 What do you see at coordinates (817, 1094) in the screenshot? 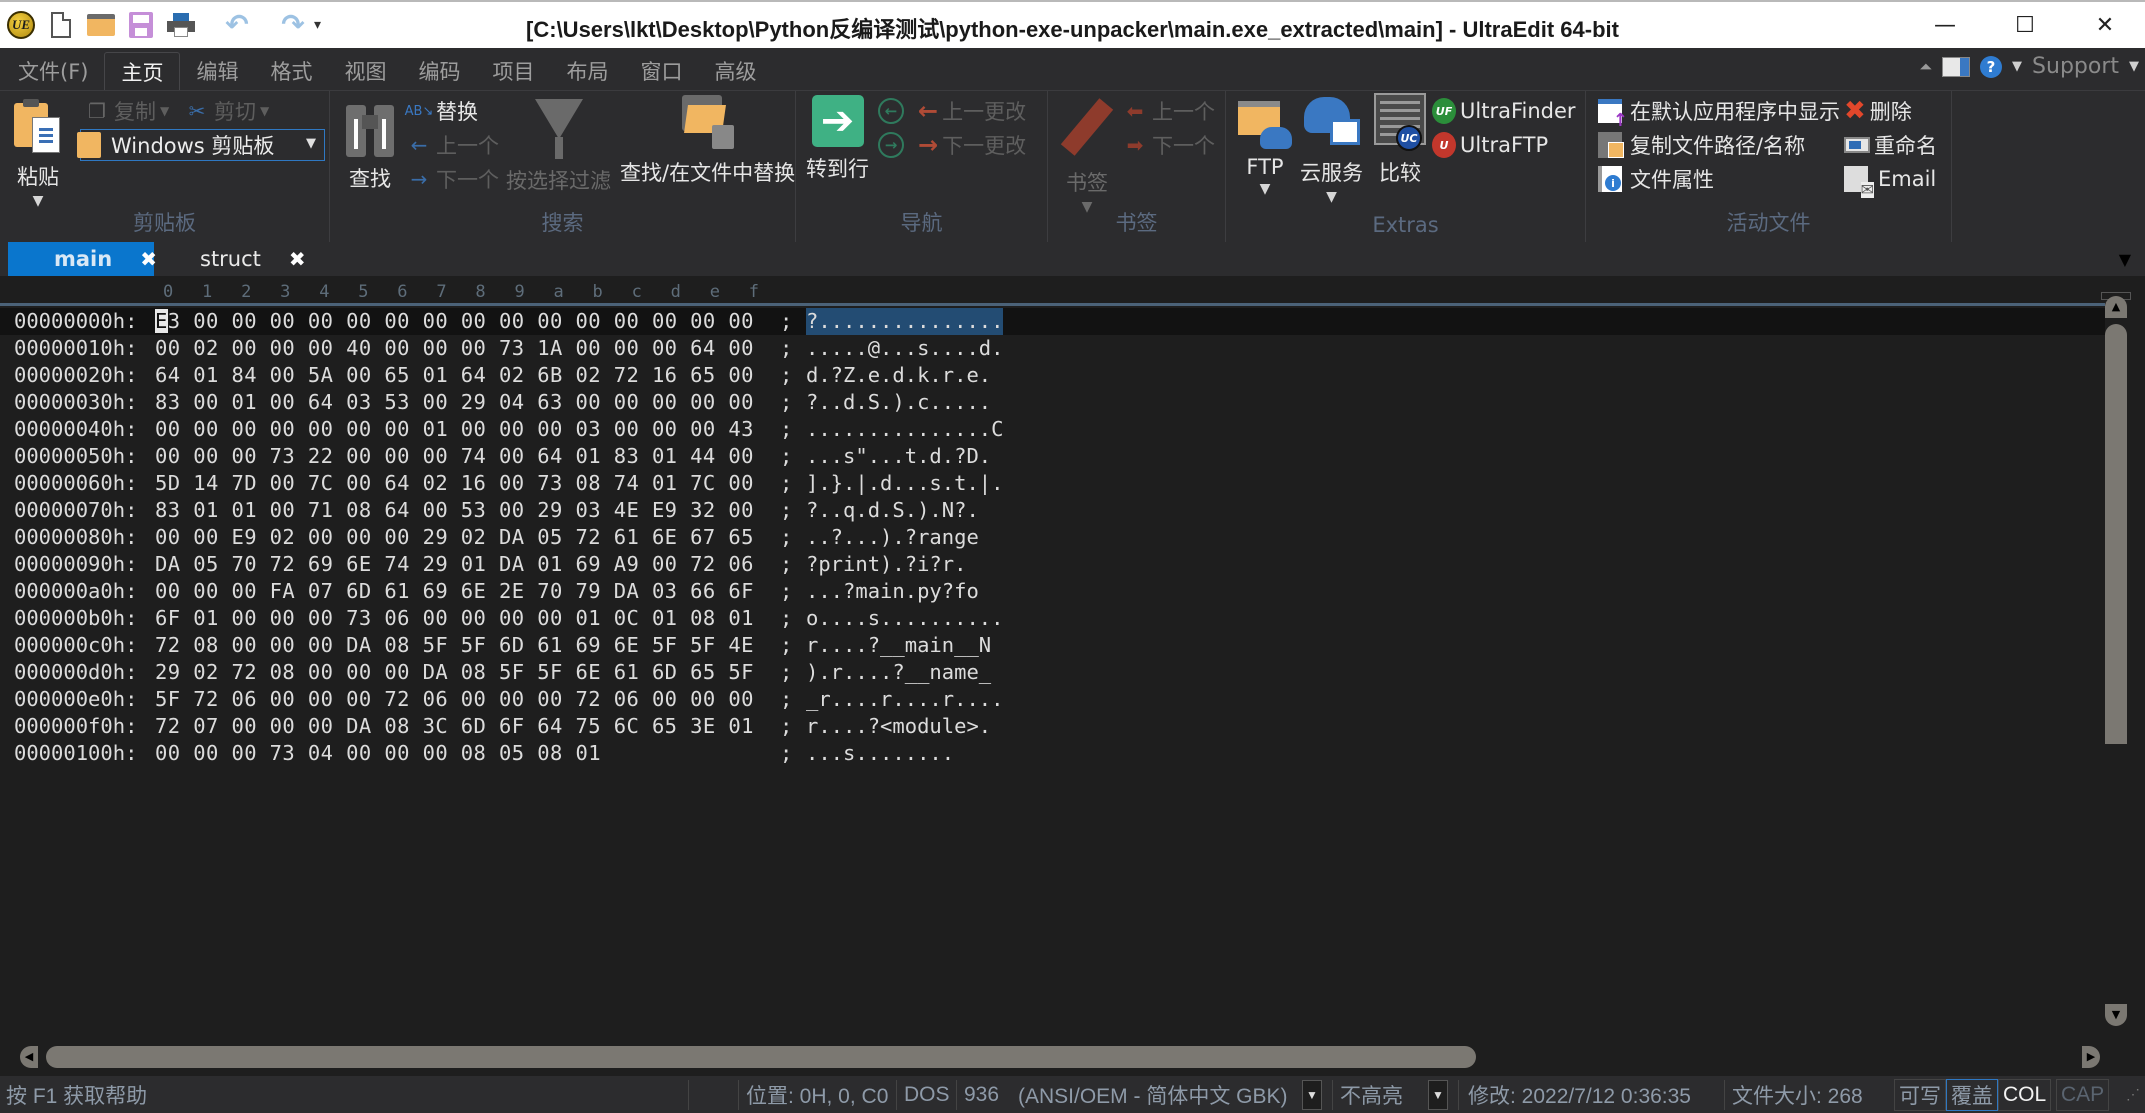
I see `status-position: 位置: 0H, 0, C0` at bounding box center [817, 1094].